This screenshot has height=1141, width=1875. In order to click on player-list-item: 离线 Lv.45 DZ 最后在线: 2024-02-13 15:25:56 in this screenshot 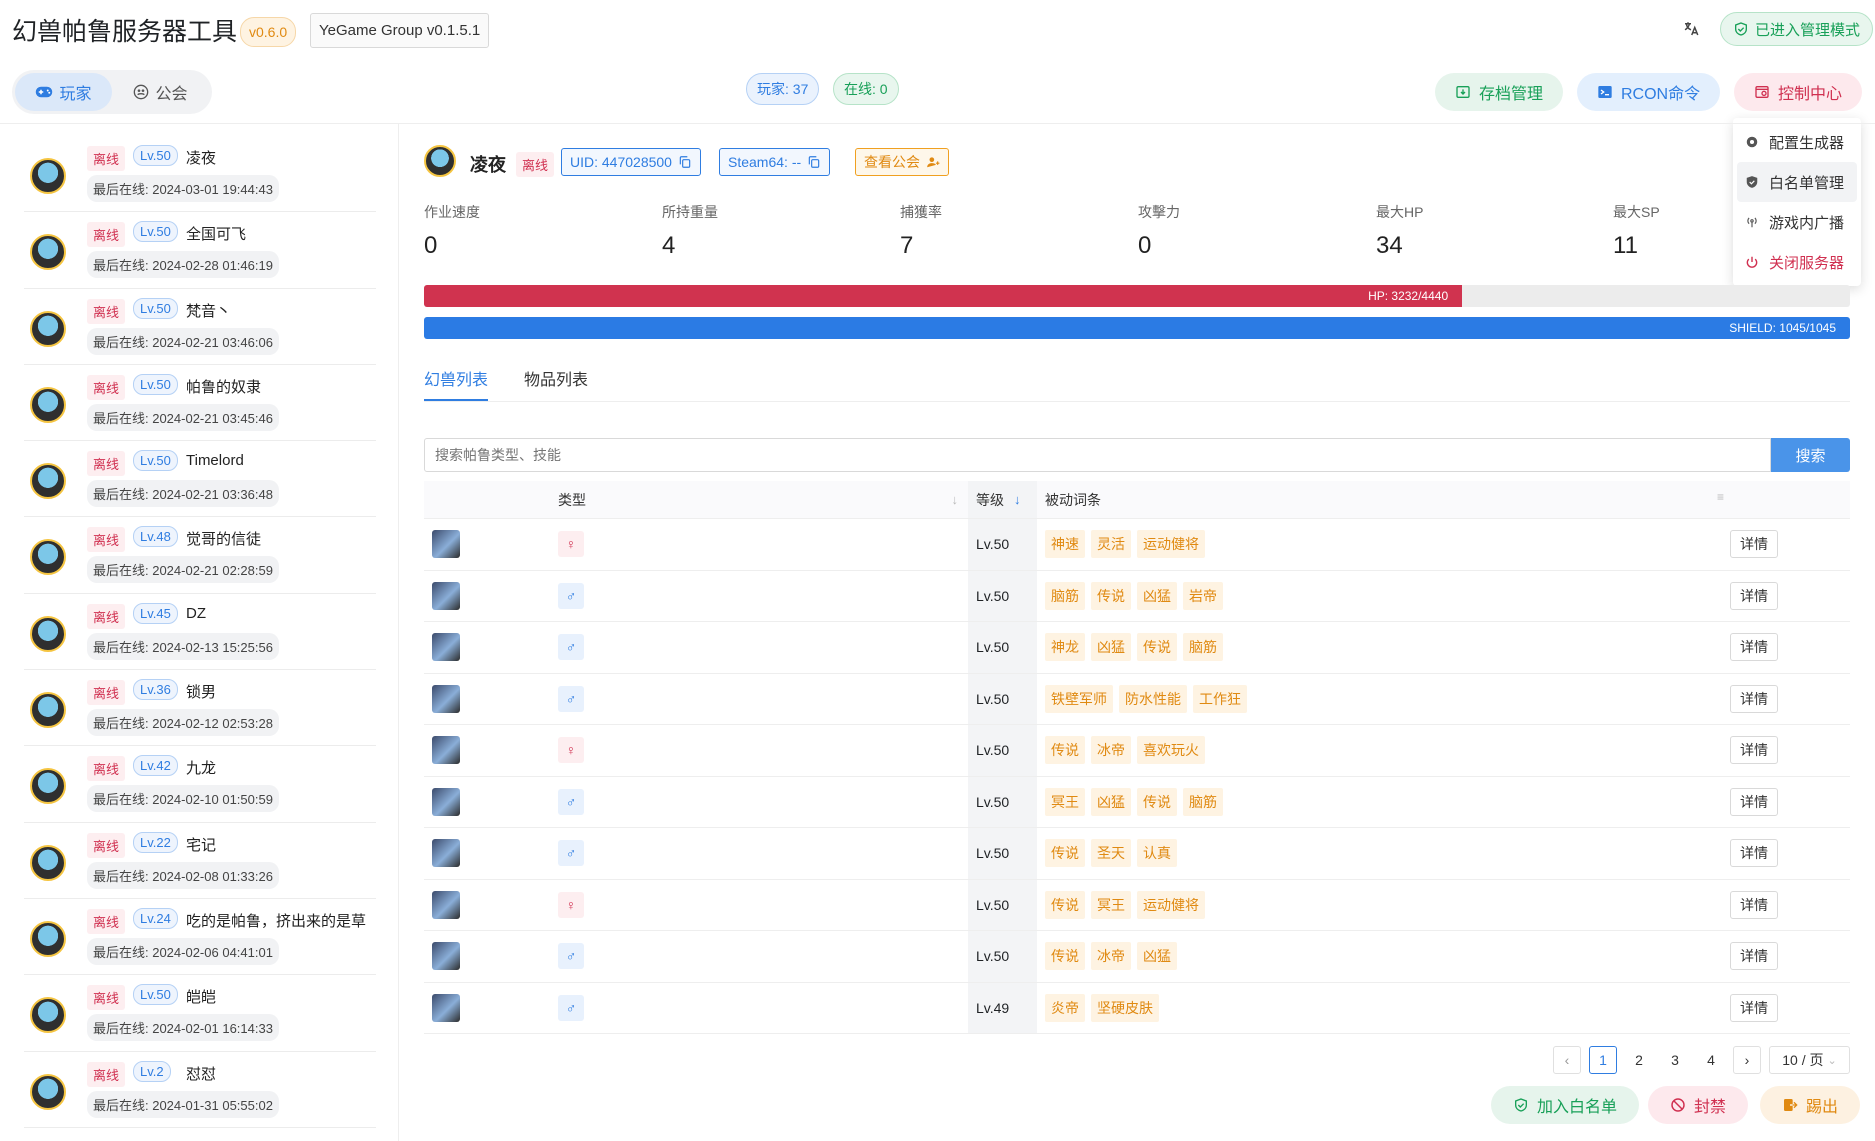, I will do `click(200, 632)`.